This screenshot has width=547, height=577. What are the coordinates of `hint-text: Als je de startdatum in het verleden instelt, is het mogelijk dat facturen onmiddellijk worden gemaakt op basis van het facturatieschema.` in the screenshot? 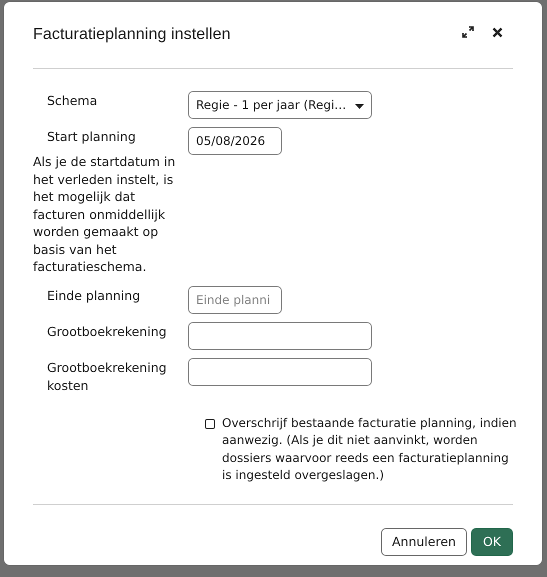 It's located at (104, 214).